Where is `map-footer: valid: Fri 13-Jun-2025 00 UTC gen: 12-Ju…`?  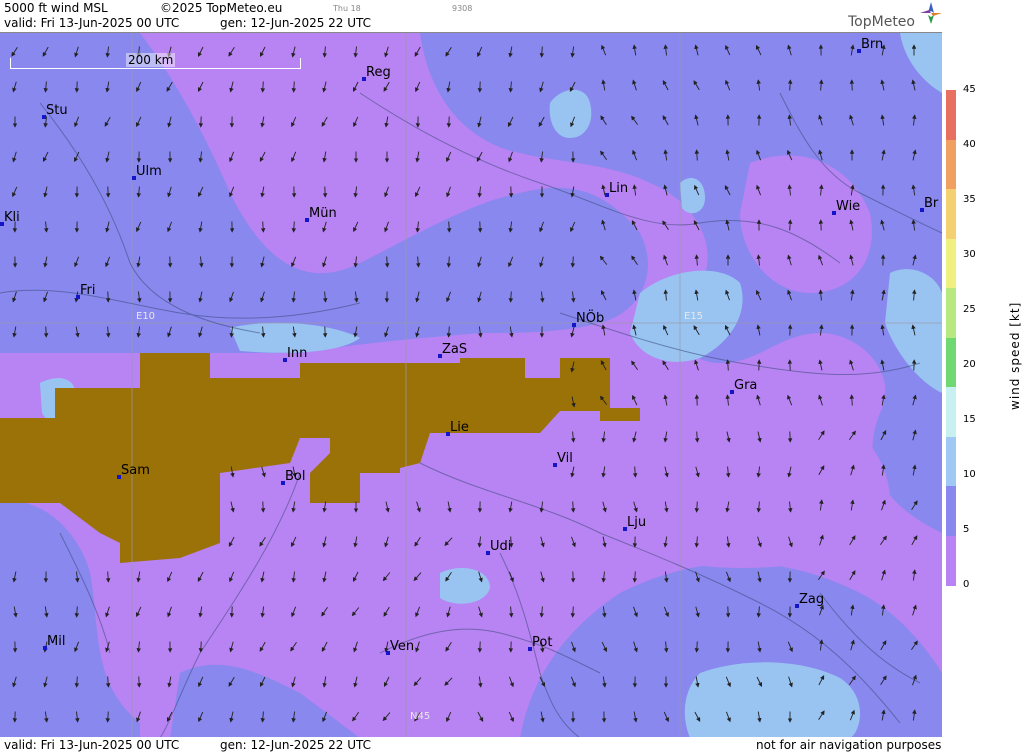
map-footer: valid: Fri 13-Jun-2025 00 UTC gen: 12-Ju… is located at coordinates (471, 745).